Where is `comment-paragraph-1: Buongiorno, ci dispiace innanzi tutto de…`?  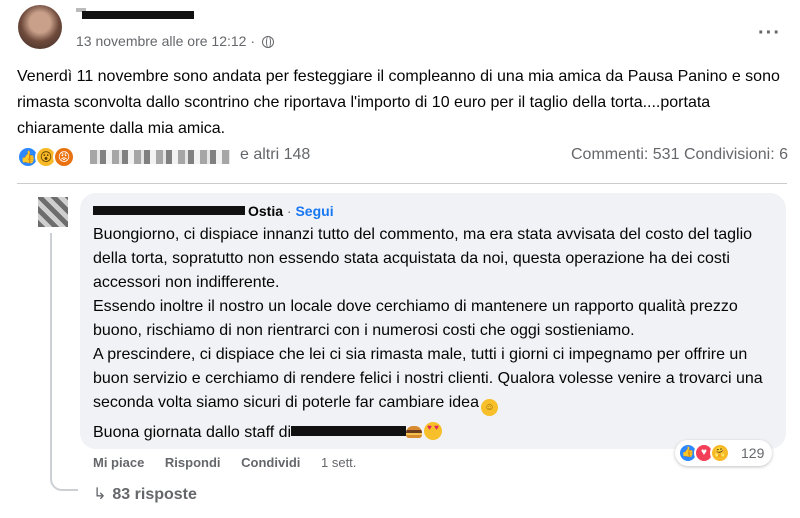
comment-paragraph-1: Buongiorno, ci dispiace innanzi tutto de… is located at coordinates (423, 258).